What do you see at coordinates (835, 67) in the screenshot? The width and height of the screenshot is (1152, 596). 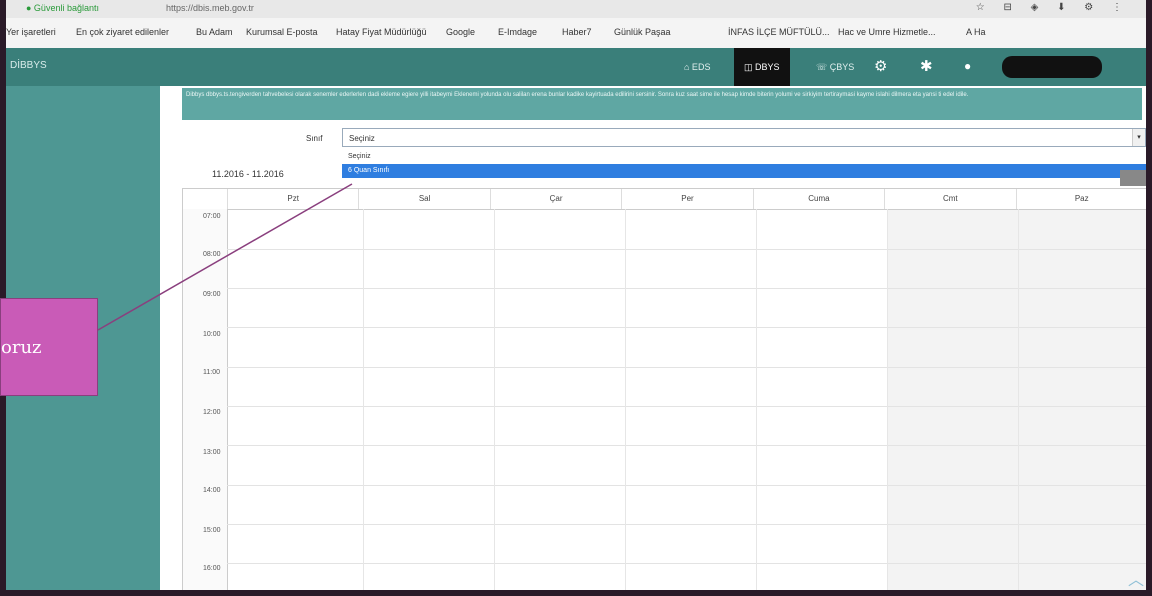 I see `nav-cbys: ☏ ÇBYS` at bounding box center [835, 67].